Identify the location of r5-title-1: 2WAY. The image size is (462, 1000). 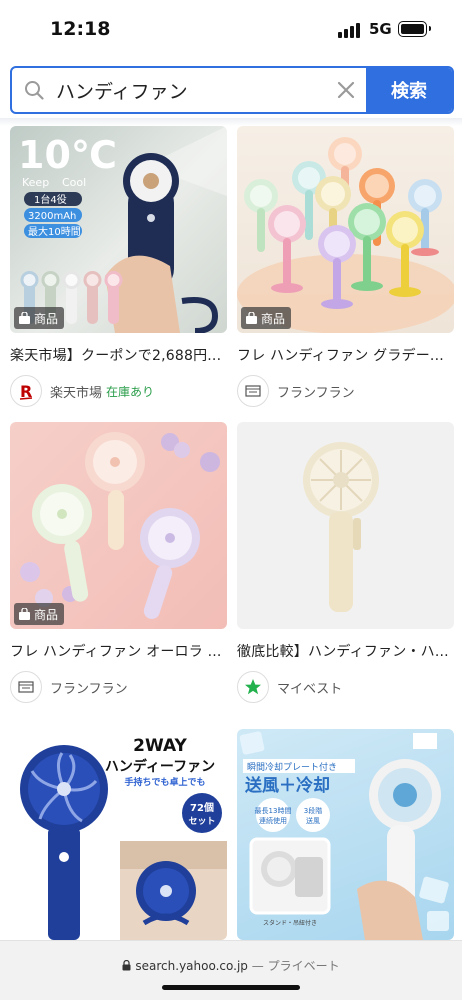
(160, 746).